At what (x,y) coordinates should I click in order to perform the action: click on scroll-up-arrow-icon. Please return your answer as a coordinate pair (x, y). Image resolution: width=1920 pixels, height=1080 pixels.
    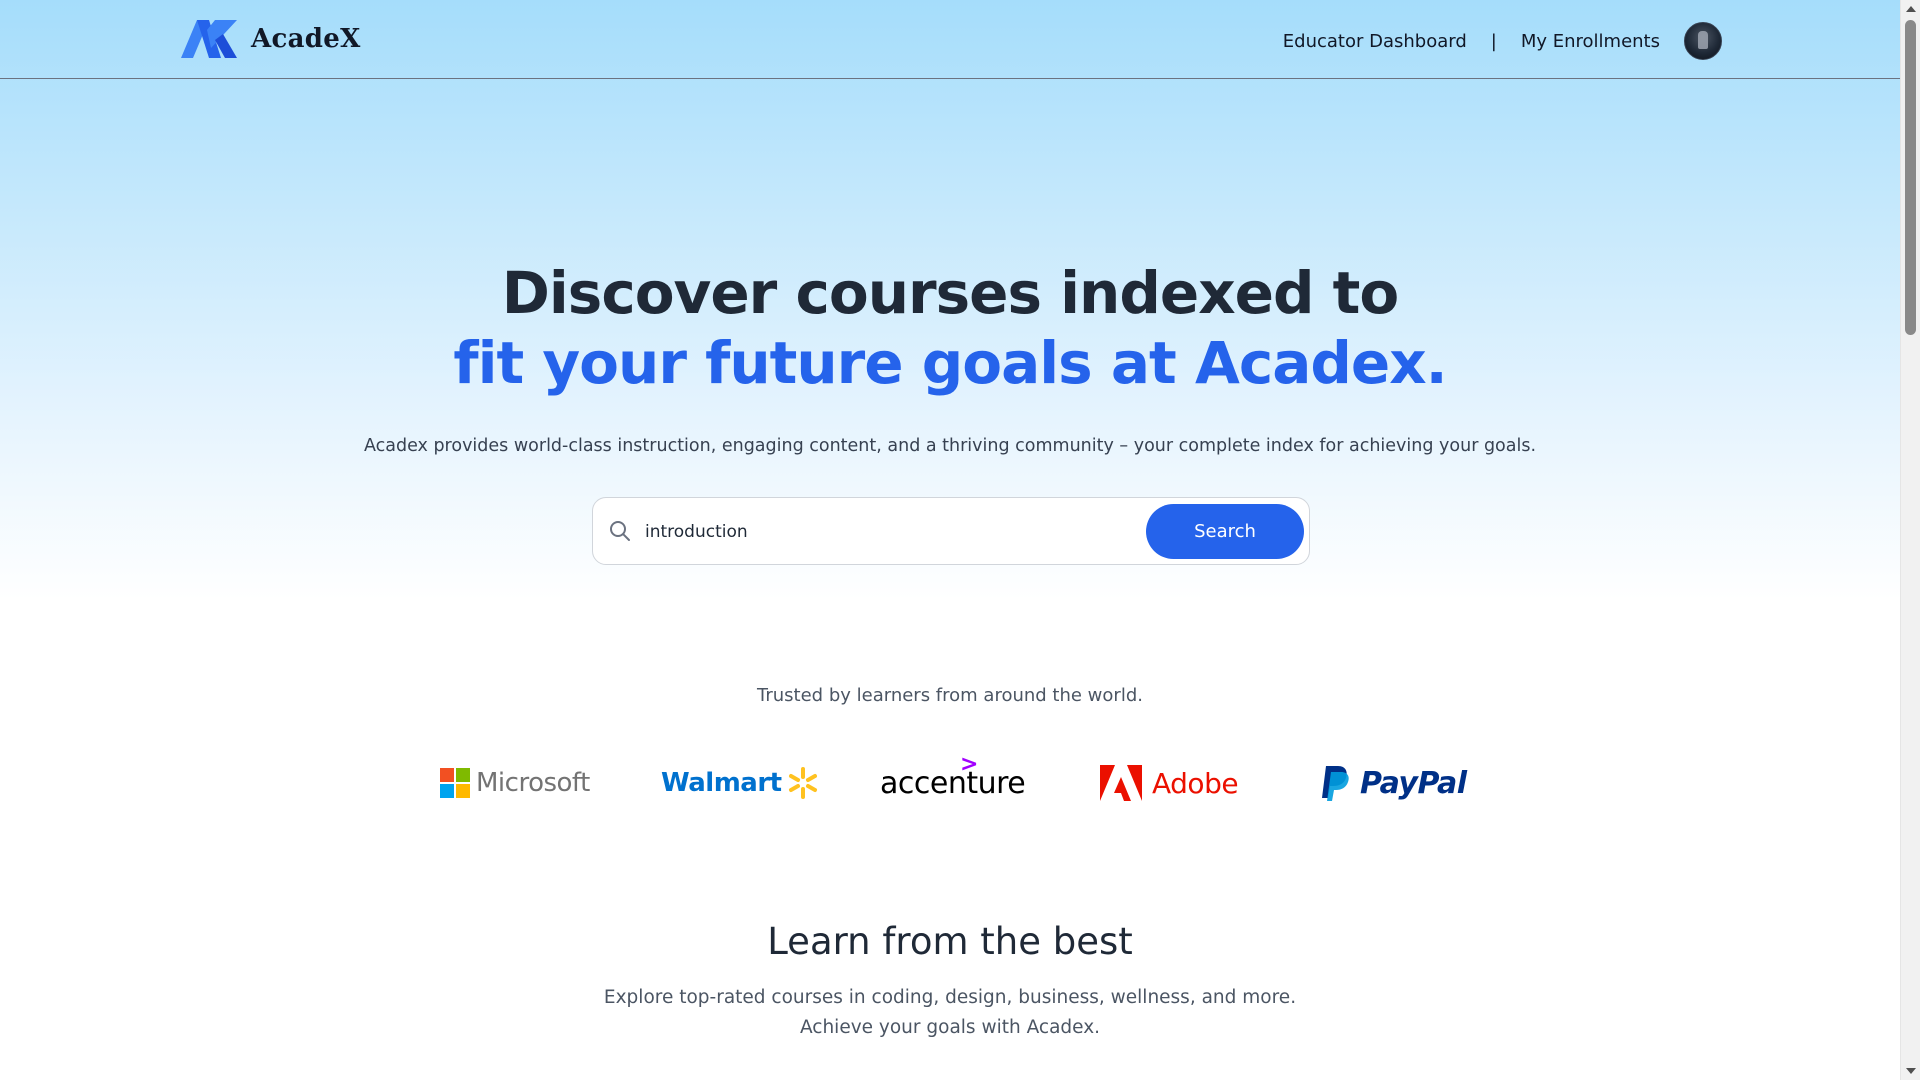
    Looking at the image, I should click on (1911, 9).